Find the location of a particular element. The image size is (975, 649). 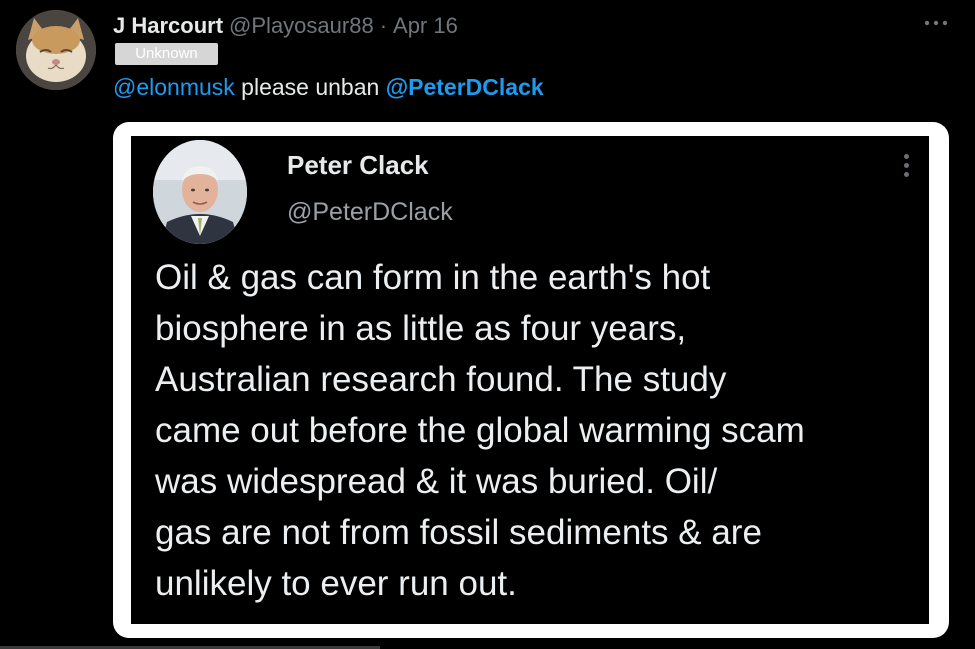

cat-avatar-image is located at coordinates (56, 50).